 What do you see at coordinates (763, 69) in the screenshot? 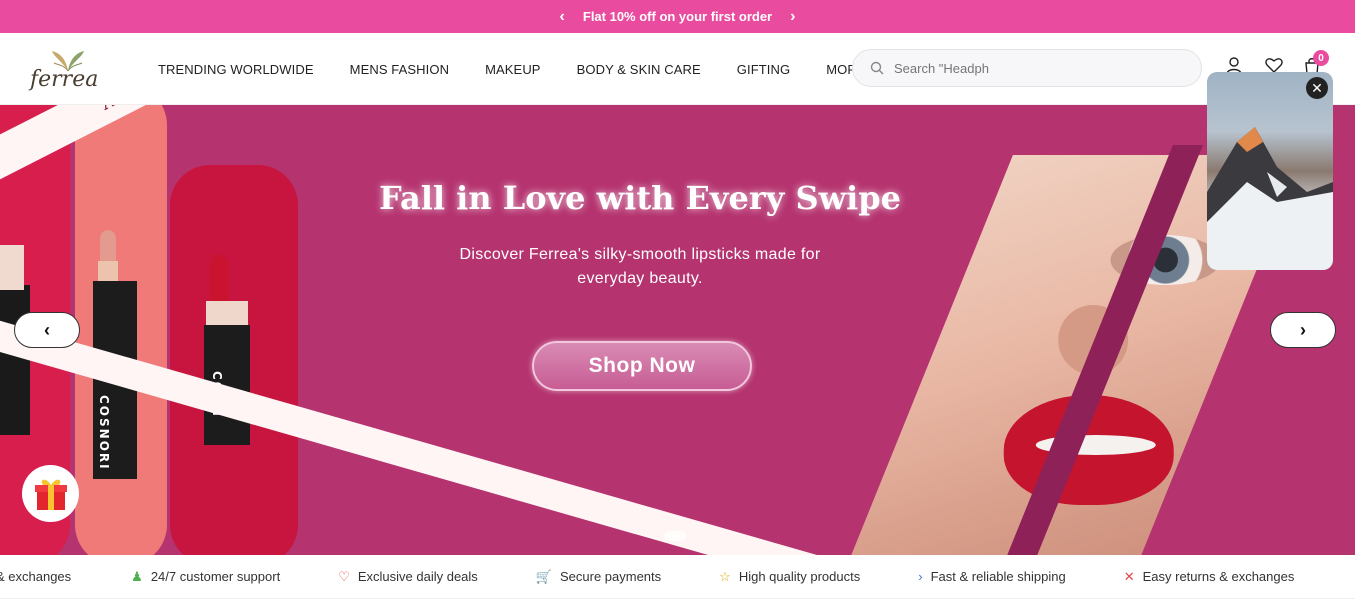
I see `nav-item-gifting: GIFTING` at bounding box center [763, 69].